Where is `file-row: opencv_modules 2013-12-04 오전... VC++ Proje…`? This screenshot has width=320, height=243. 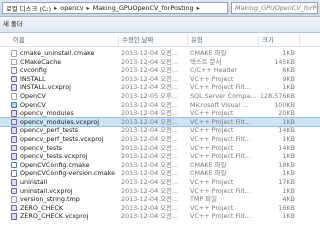 file-row: opencv_modules 2013-12-04 오전... VC++ Proje… is located at coordinates (160, 113).